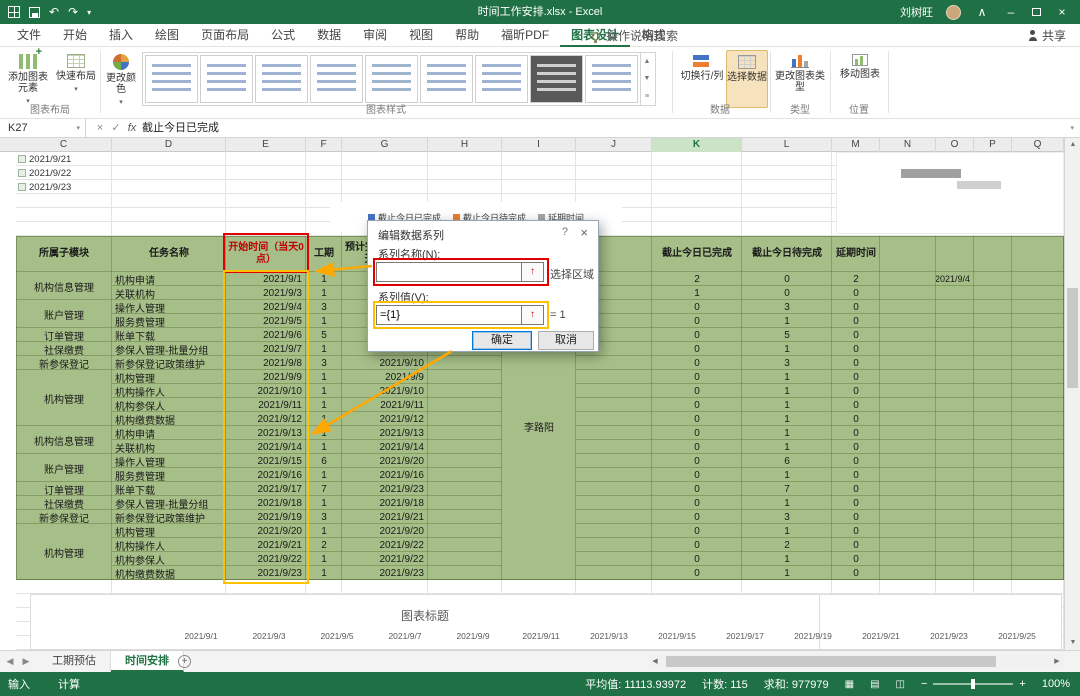  Describe the element at coordinates (955, 475) in the screenshot. I see `cell-O42` at that location.